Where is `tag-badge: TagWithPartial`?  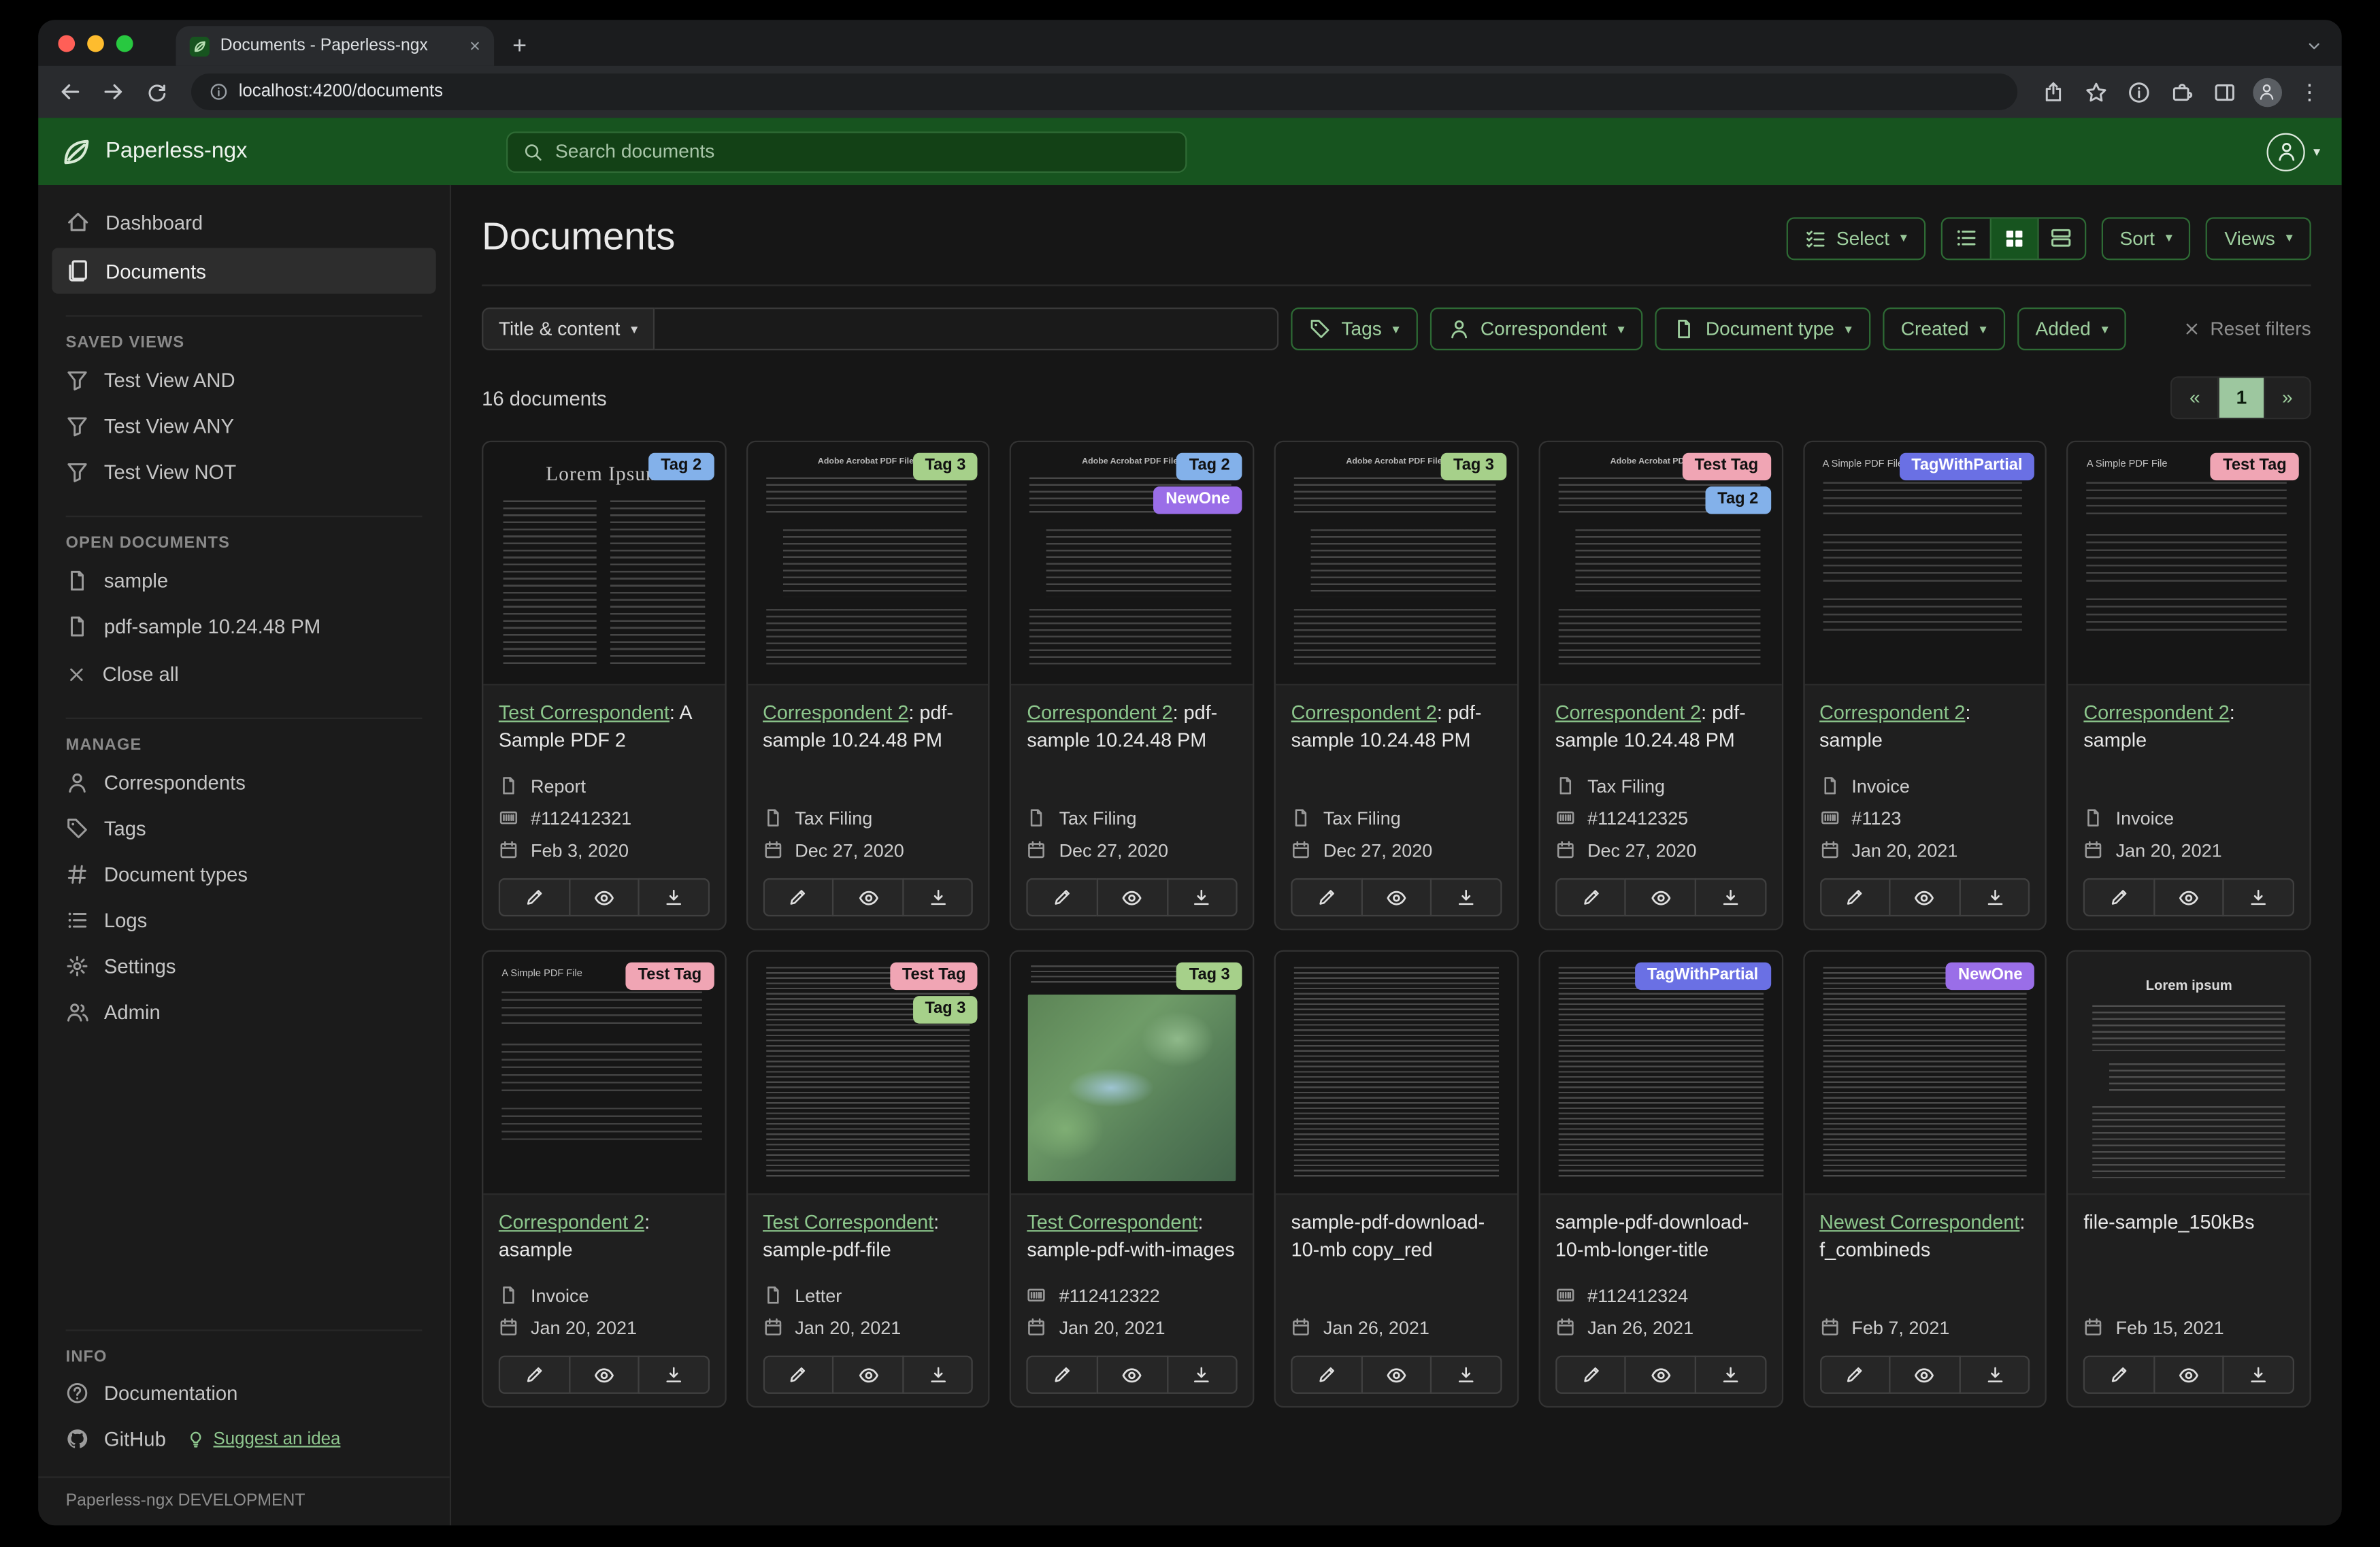 tag-badge: TagWithPartial is located at coordinates (1703, 977).